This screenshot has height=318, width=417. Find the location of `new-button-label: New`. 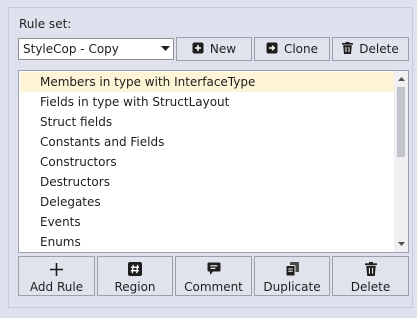

new-button-label: New is located at coordinates (223, 49).